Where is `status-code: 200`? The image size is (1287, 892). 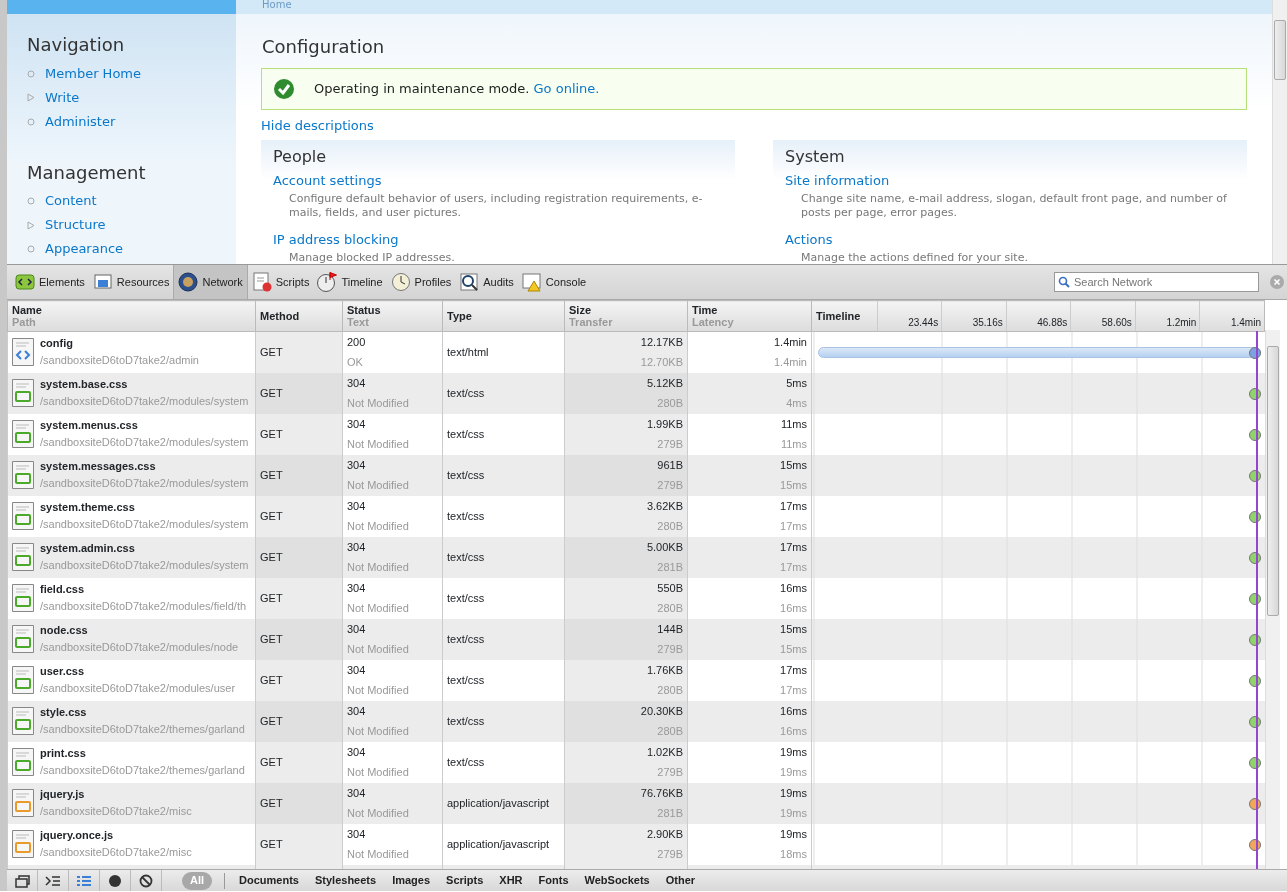
status-code: 200 is located at coordinates (357, 343).